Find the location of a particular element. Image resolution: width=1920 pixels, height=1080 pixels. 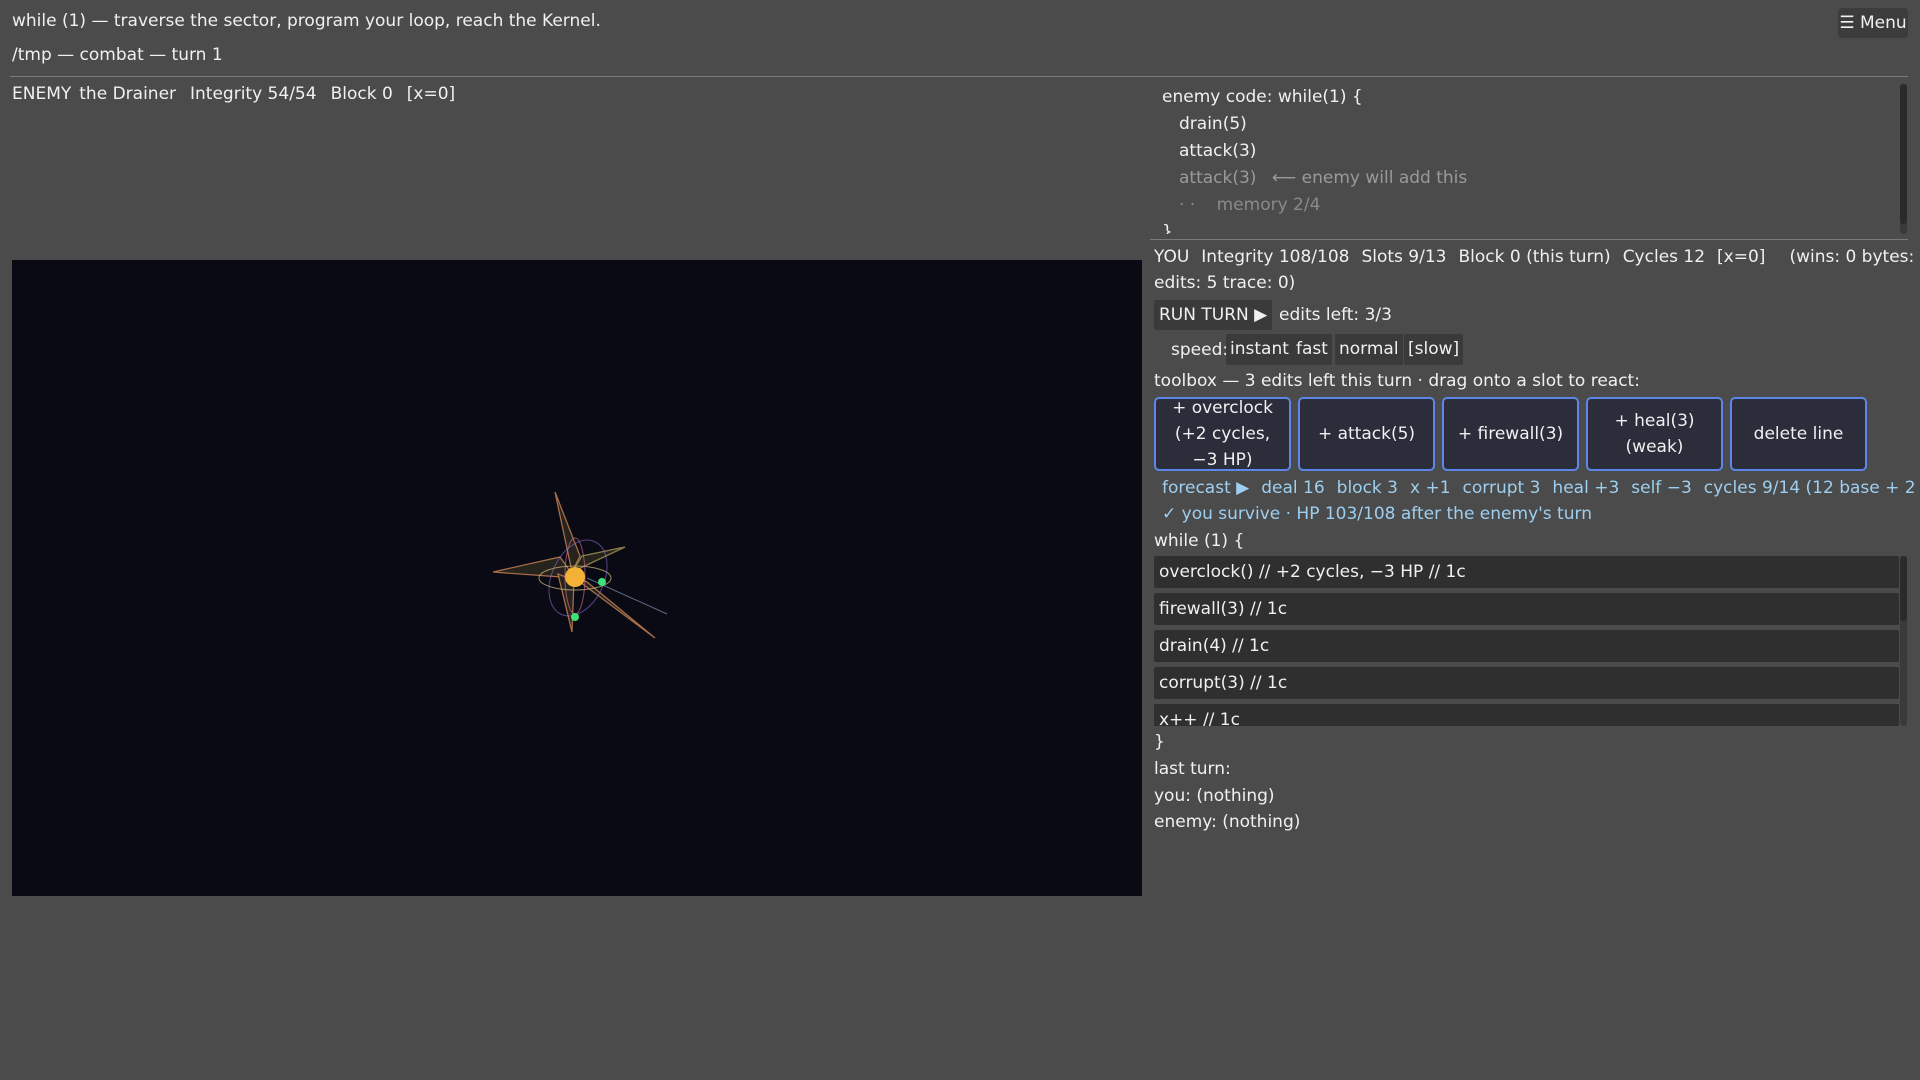

code-slot: firewall(3) // 1c is located at coordinates (1526, 609).